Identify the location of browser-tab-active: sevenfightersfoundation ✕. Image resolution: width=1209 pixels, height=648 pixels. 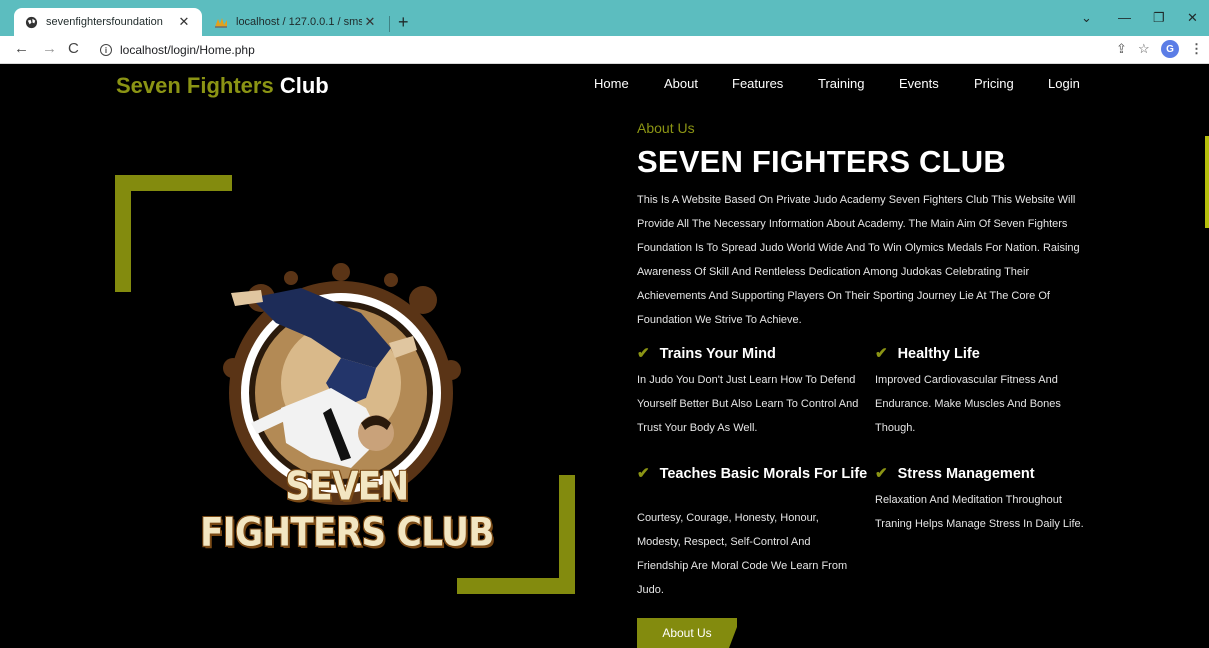
(108, 22).